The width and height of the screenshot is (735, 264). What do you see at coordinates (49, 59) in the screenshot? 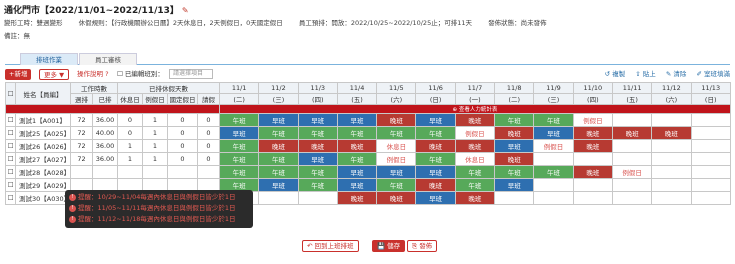
I see `tab-schedule: 排班作業` at bounding box center [49, 59].